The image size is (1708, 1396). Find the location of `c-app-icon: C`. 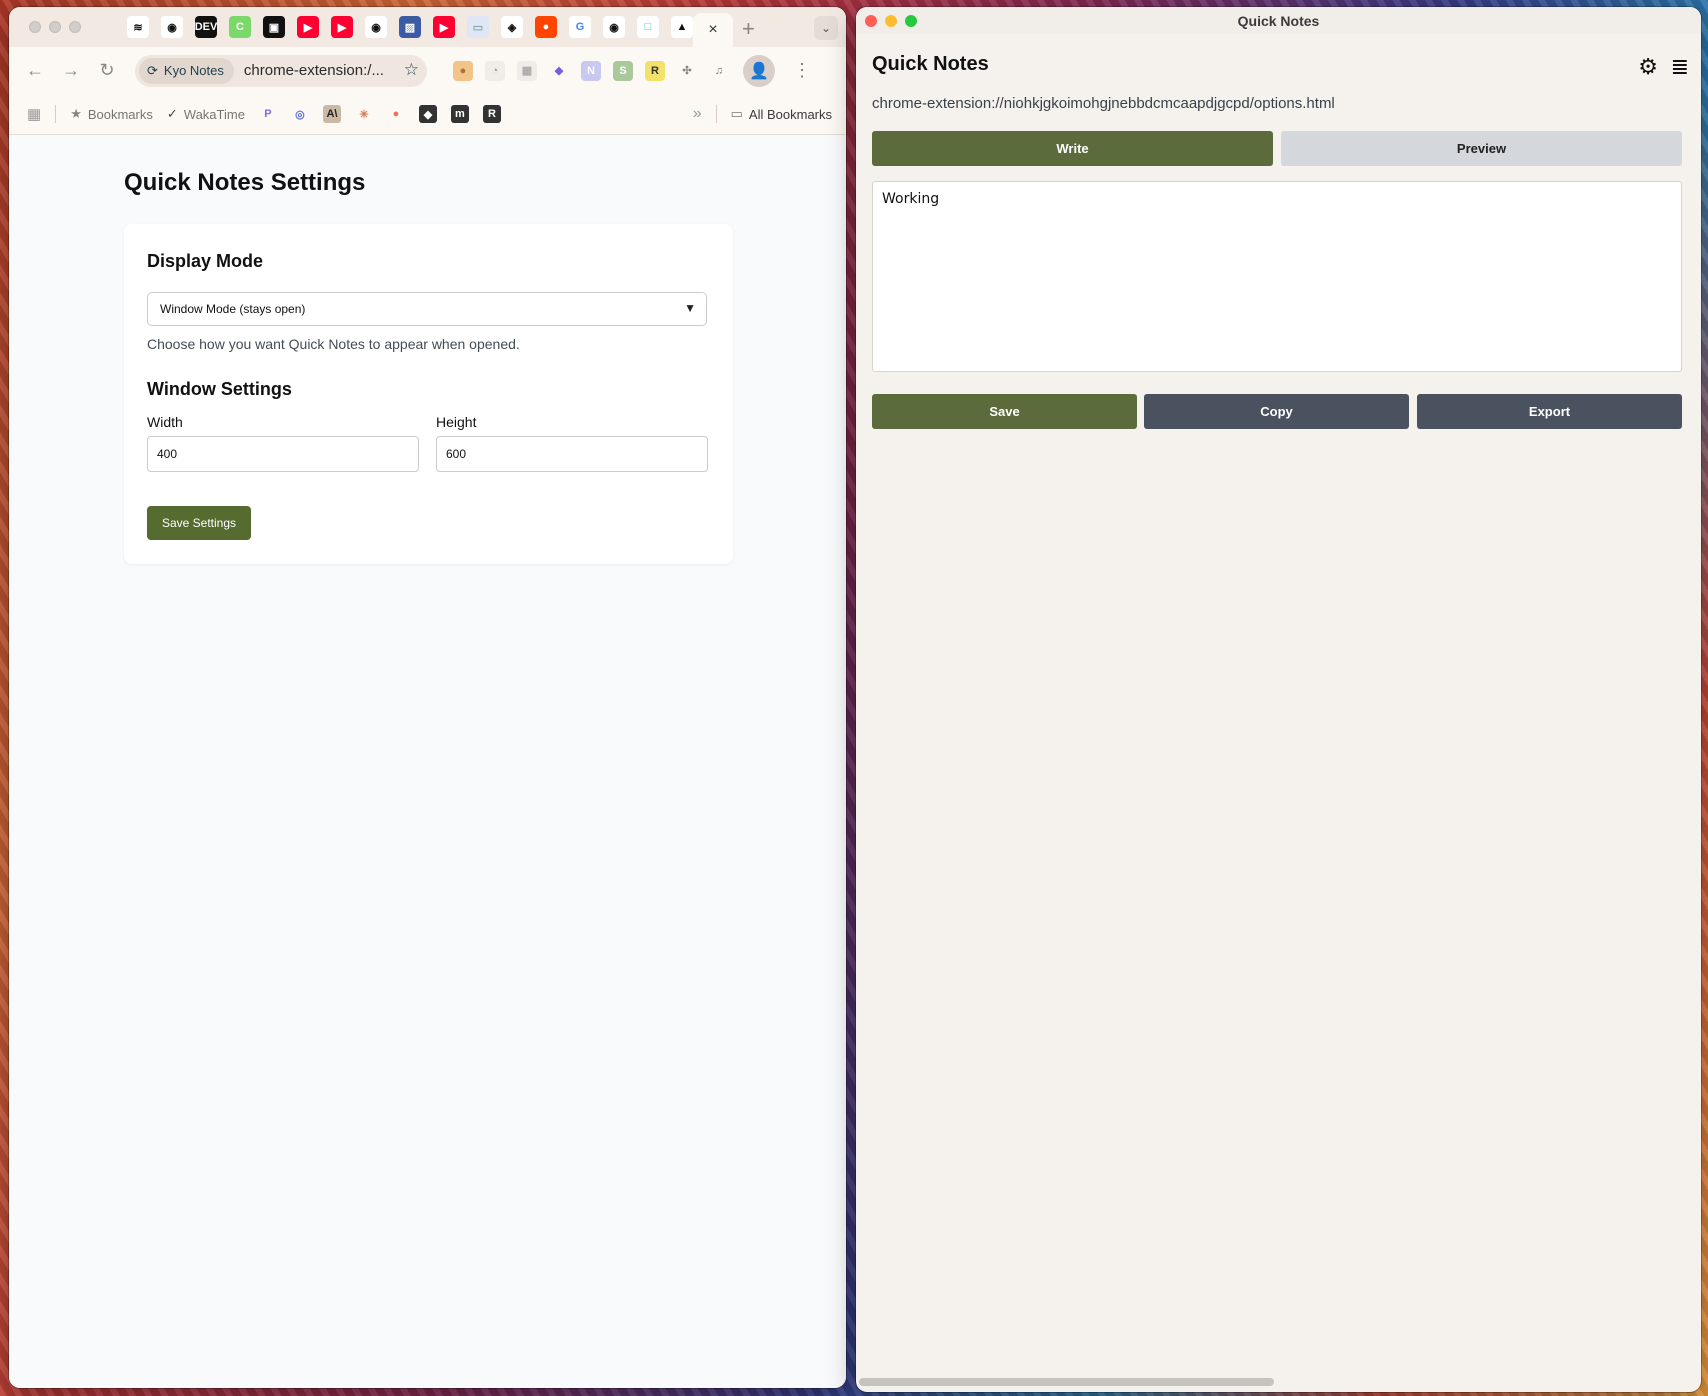

c-app-icon: C is located at coordinates (240, 27).